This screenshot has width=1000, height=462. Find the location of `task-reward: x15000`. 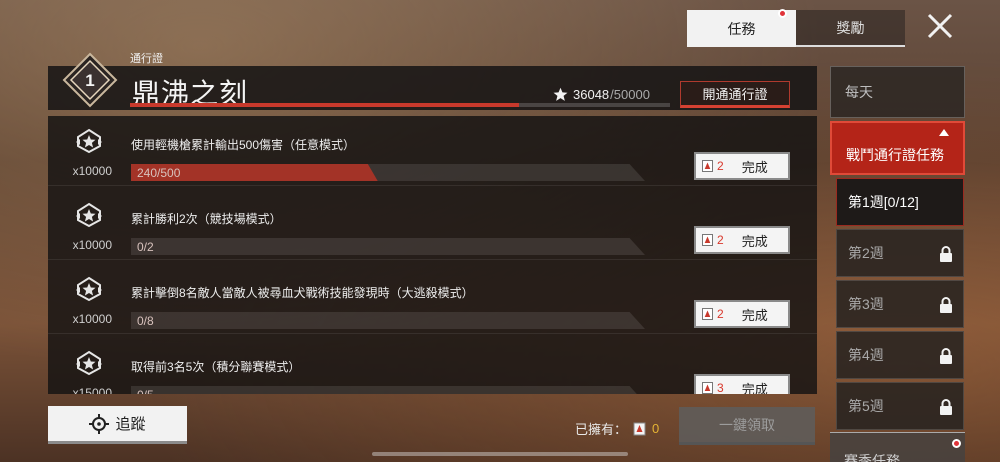

task-reward: x15000 is located at coordinates (92, 390).